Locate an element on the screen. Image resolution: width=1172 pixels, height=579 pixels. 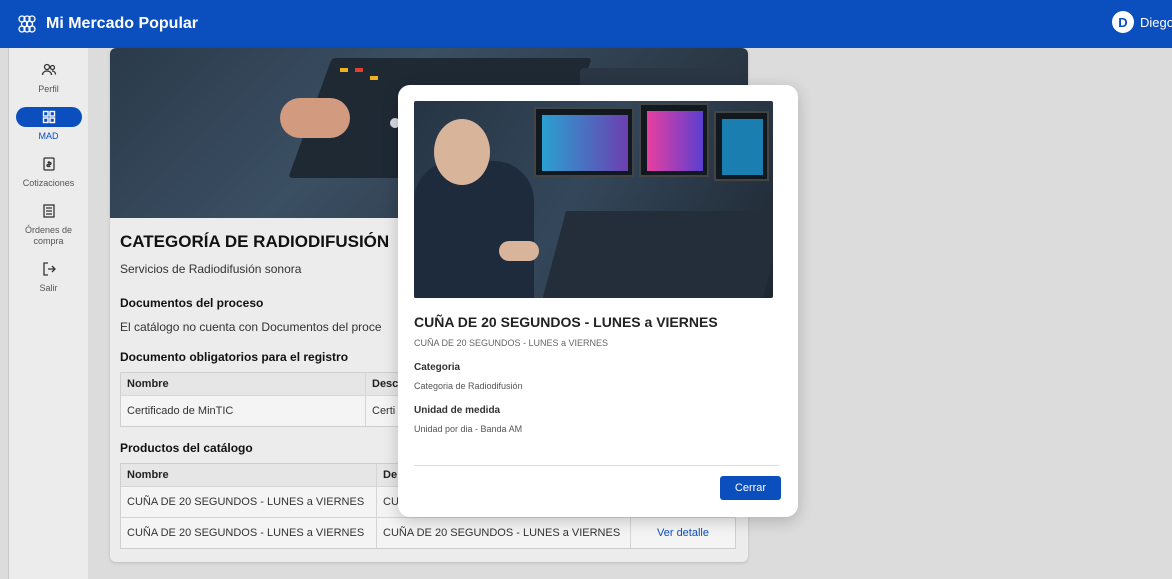
user-name: Diego is located at coordinates (1156, 22).